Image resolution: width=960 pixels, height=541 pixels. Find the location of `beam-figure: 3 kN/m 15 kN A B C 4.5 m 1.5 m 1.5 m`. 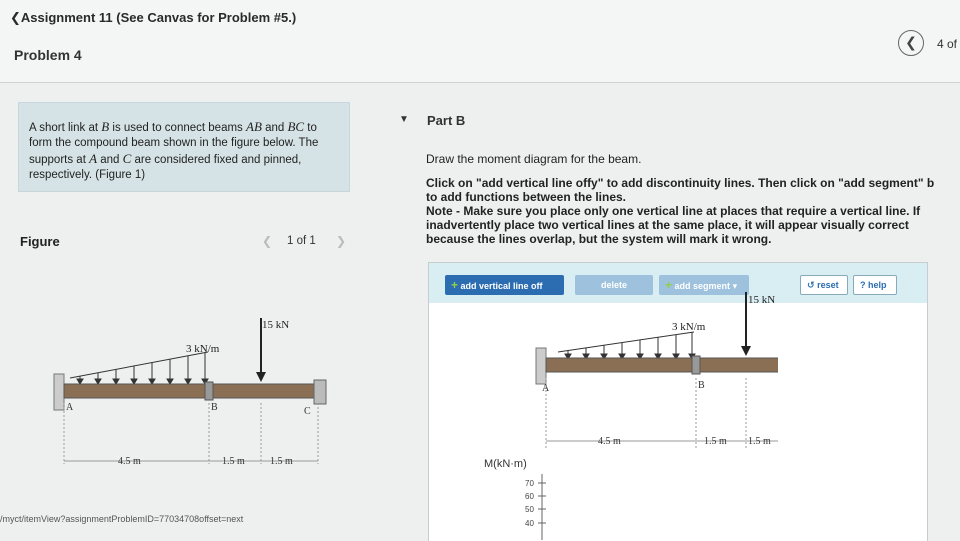

beam-figure: 3 kN/m 15 kN A B C 4.5 m 1.5 m 1.5 m is located at coordinates (190, 392).